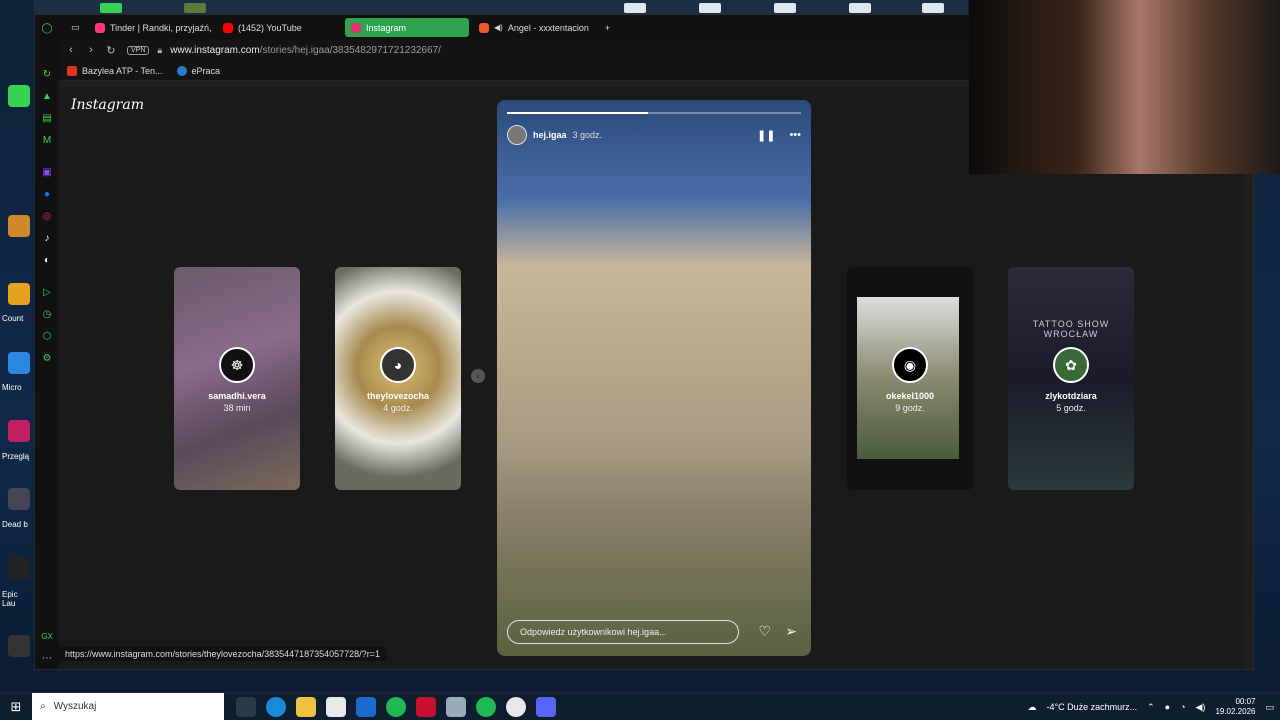 The height and width of the screenshot is (720, 1280). What do you see at coordinates (47, 140) in the screenshot?
I see `m-icon: M` at bounding box center [47, 140].